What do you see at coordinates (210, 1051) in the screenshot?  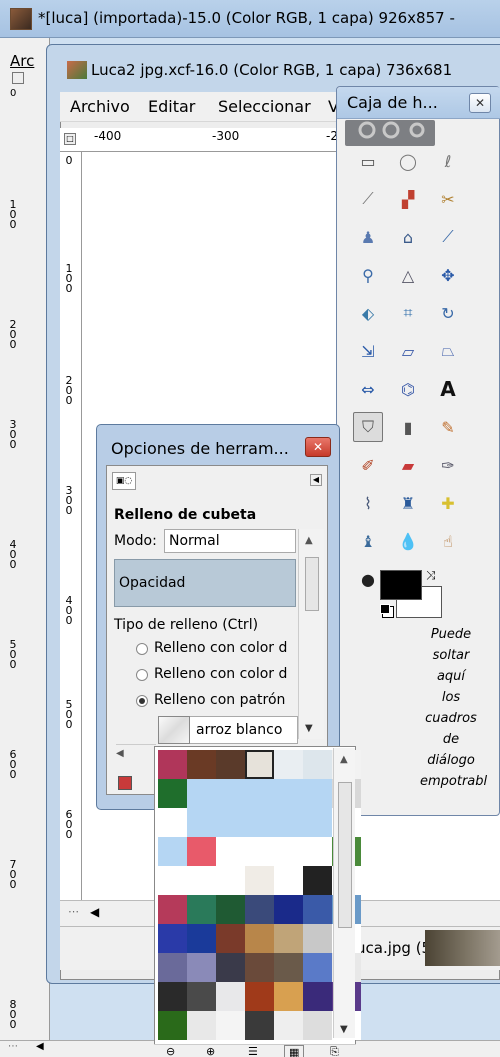 I see `zoom-in-icon: ⊕` at bounding box center [210, 1051].